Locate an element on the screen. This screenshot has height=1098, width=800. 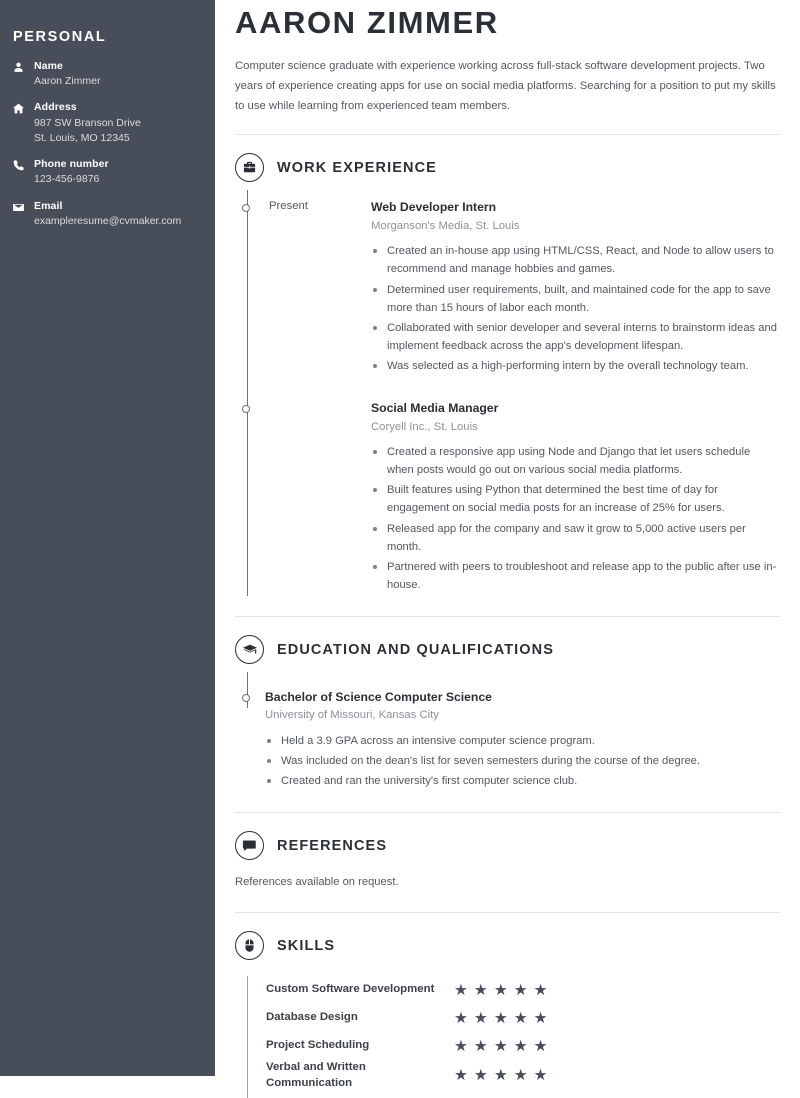
skill-name: Custom Software Development is located at coordinates (350, 989).